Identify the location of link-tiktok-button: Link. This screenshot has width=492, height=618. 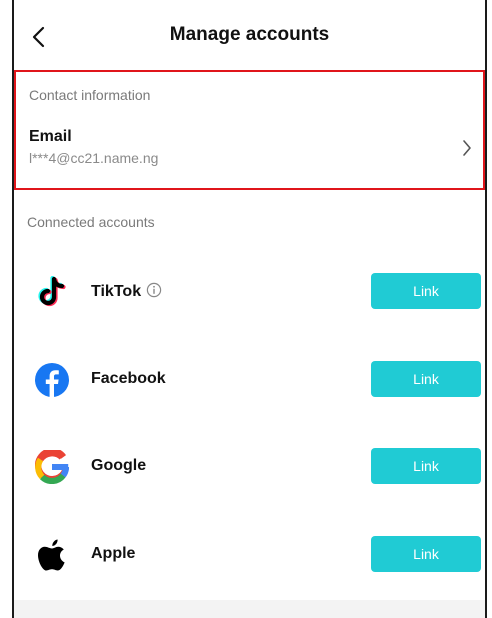
(426, 291).